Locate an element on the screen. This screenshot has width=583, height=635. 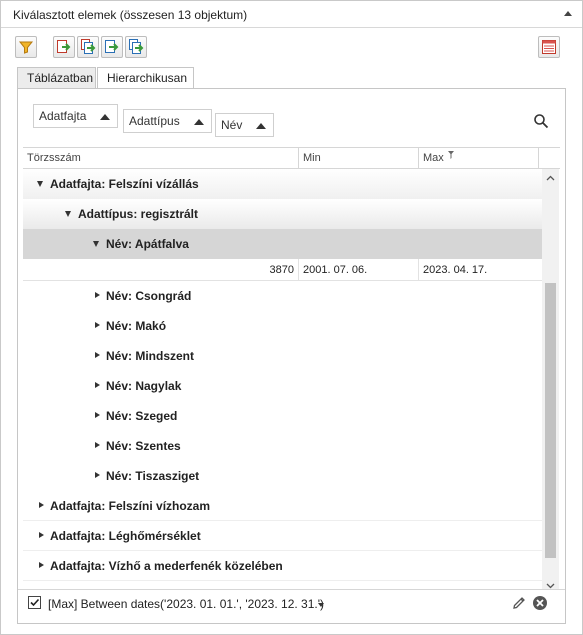
cell-torzsszam: 3870 is located at coordinates (281, 270).